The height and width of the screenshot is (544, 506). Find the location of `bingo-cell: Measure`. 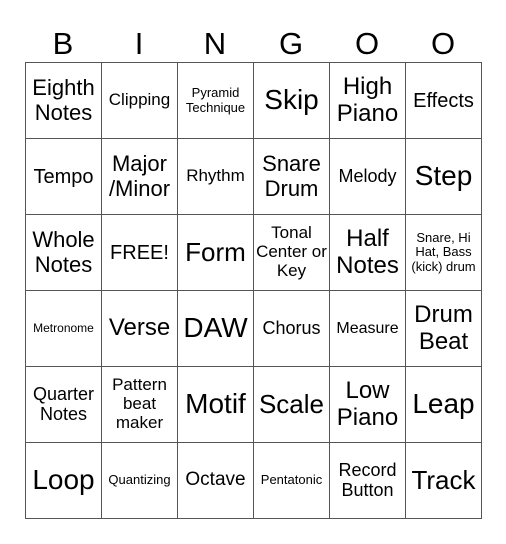

bingo-cell: Measure is located at coordinates (368, 329).